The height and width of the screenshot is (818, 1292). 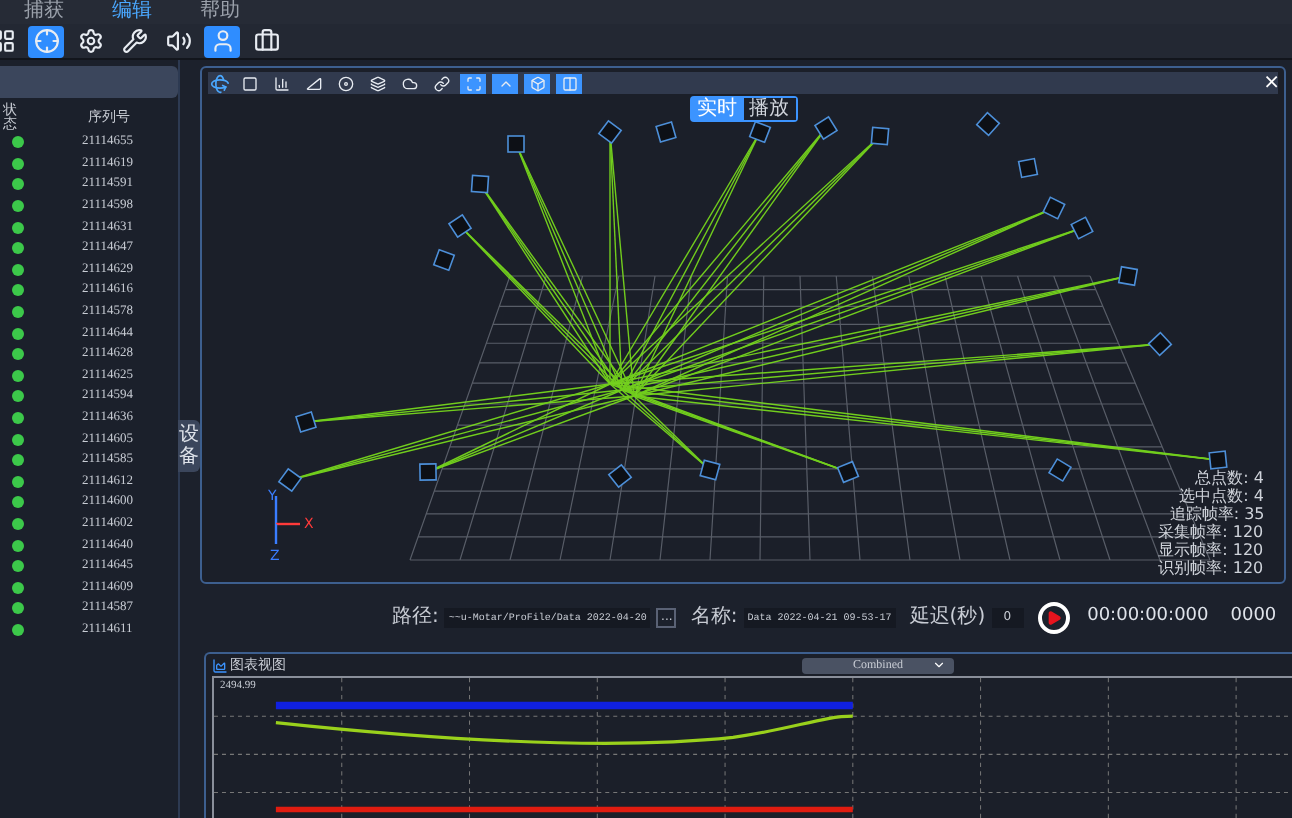 I want to click on cube-icon, so click(x=537, y=83).